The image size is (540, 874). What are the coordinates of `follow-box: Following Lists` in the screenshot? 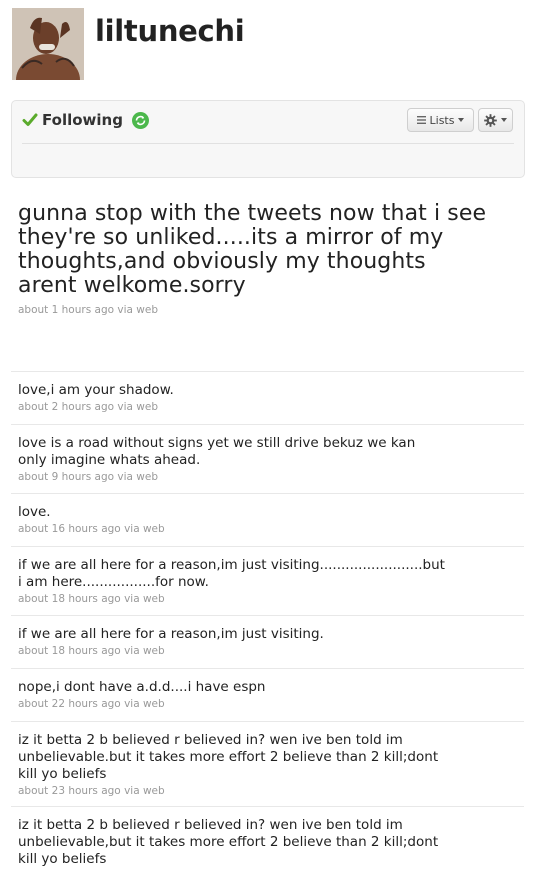 It's located at (268, 139).